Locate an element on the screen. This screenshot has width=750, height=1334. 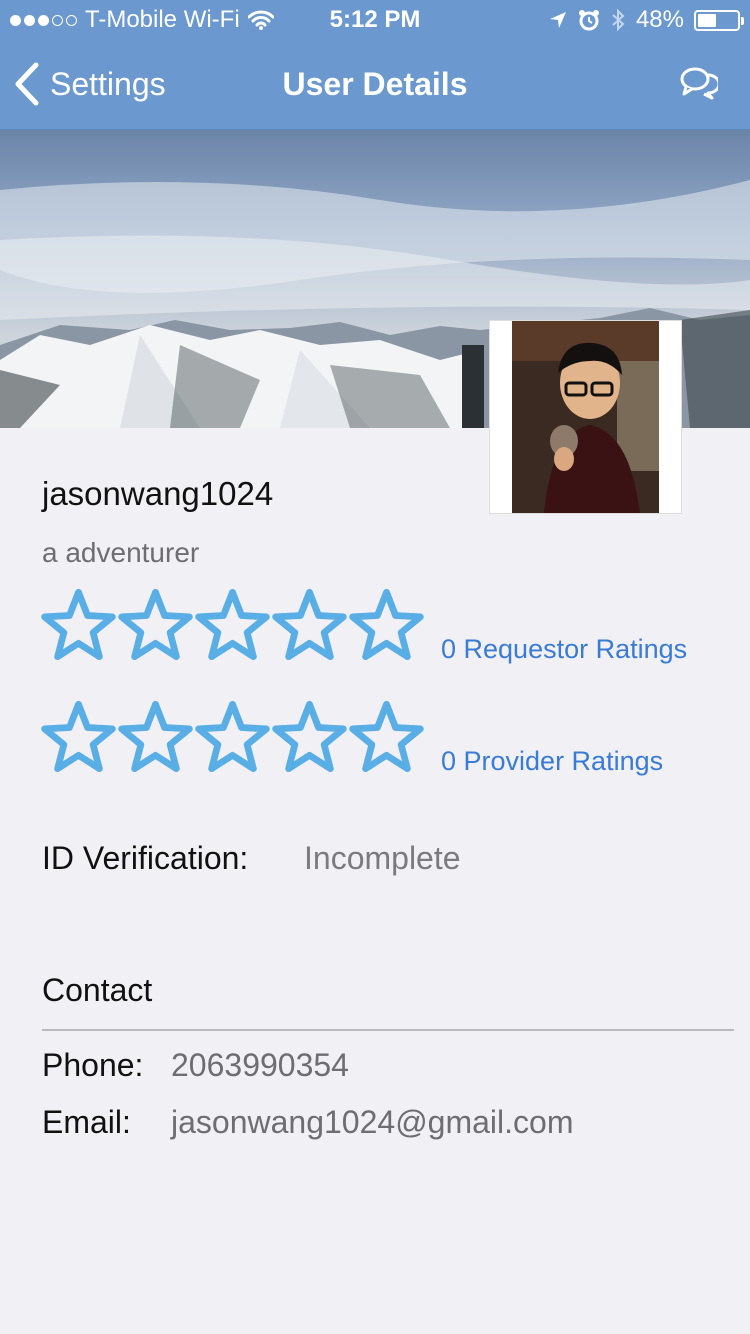
status-right: 48% is located at coordinates (646, 20).